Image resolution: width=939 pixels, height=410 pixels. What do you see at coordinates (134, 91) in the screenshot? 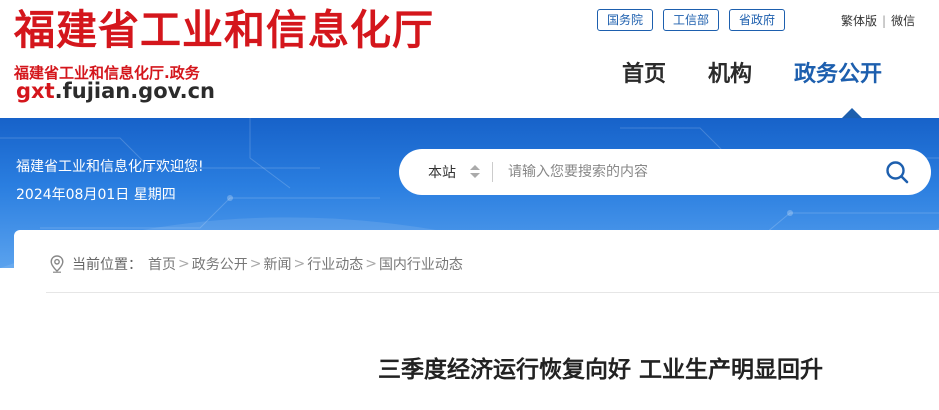
I see `site-domain-rest: .fujian.gov.cn` at bounding box center [134, 91].